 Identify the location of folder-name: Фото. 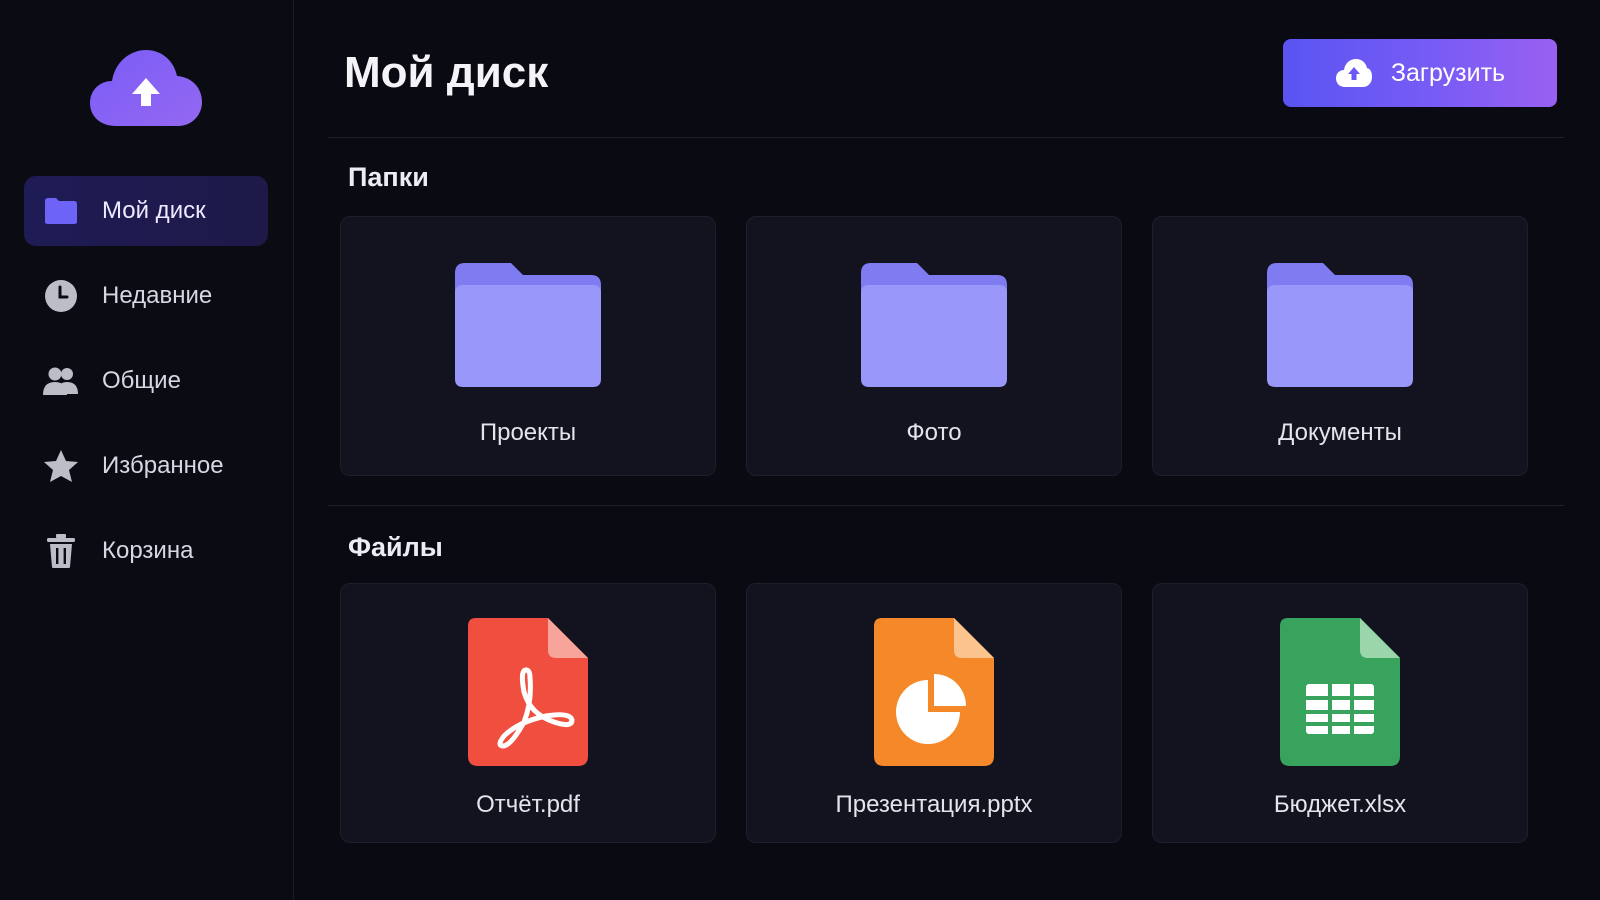
(934, 432).